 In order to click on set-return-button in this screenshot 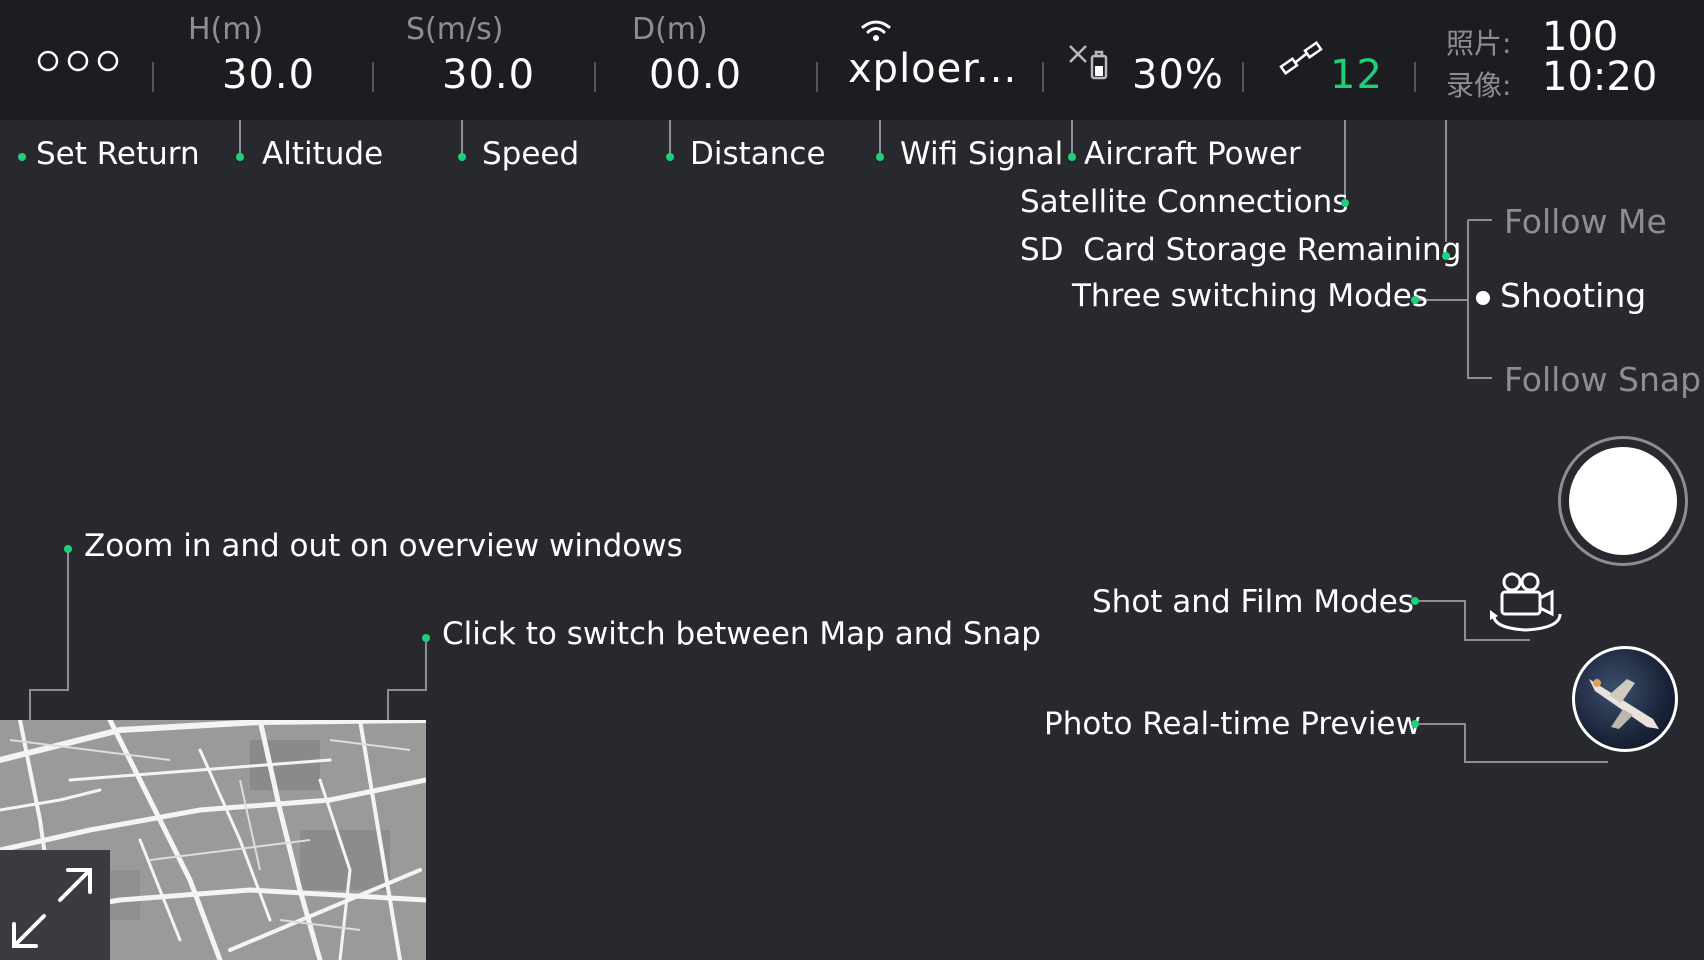, I will do `click(79, 61)`.